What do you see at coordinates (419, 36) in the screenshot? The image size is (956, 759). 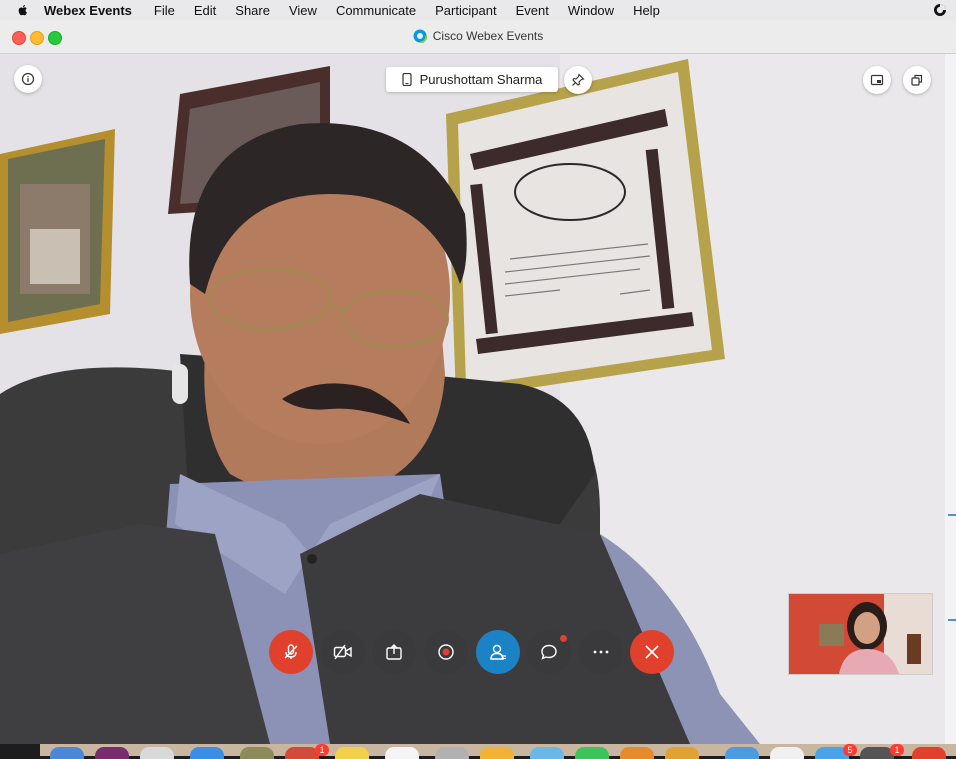 I see `webex-logo-icon` at bounding box center [419, 36].